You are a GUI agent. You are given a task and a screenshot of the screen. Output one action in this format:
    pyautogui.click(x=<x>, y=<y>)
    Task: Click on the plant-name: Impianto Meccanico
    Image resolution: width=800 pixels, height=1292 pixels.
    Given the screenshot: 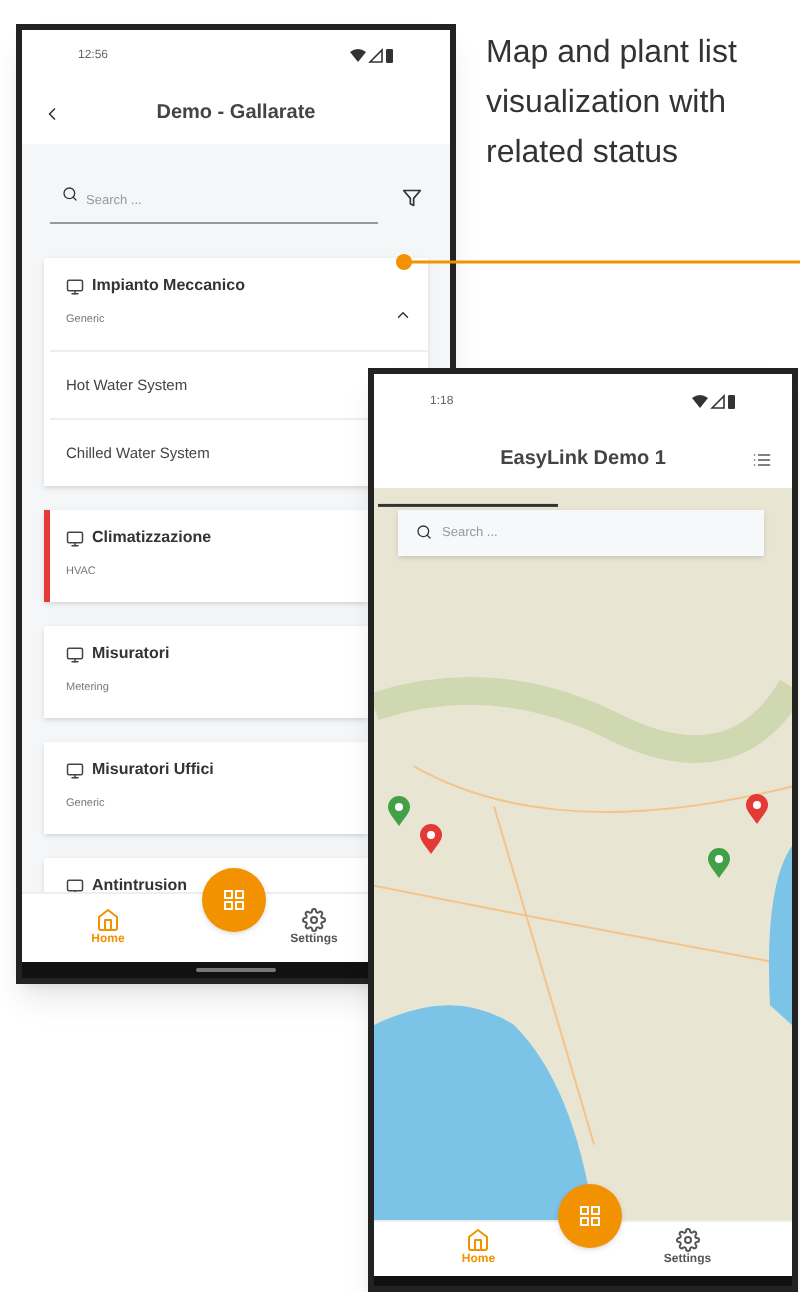 What is the action you would take?
    pyautogui.click(x=168, y=286)
    